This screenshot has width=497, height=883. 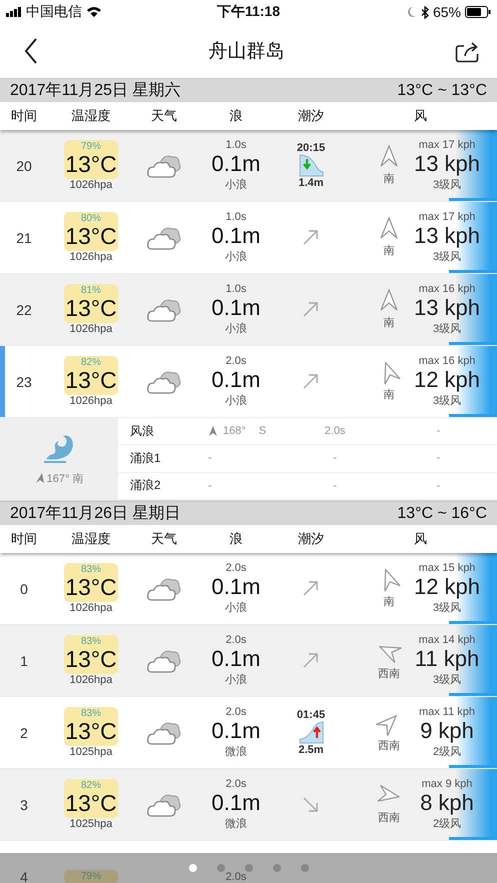 I want to click on wave-direction: -, so click(x=210, y=458).